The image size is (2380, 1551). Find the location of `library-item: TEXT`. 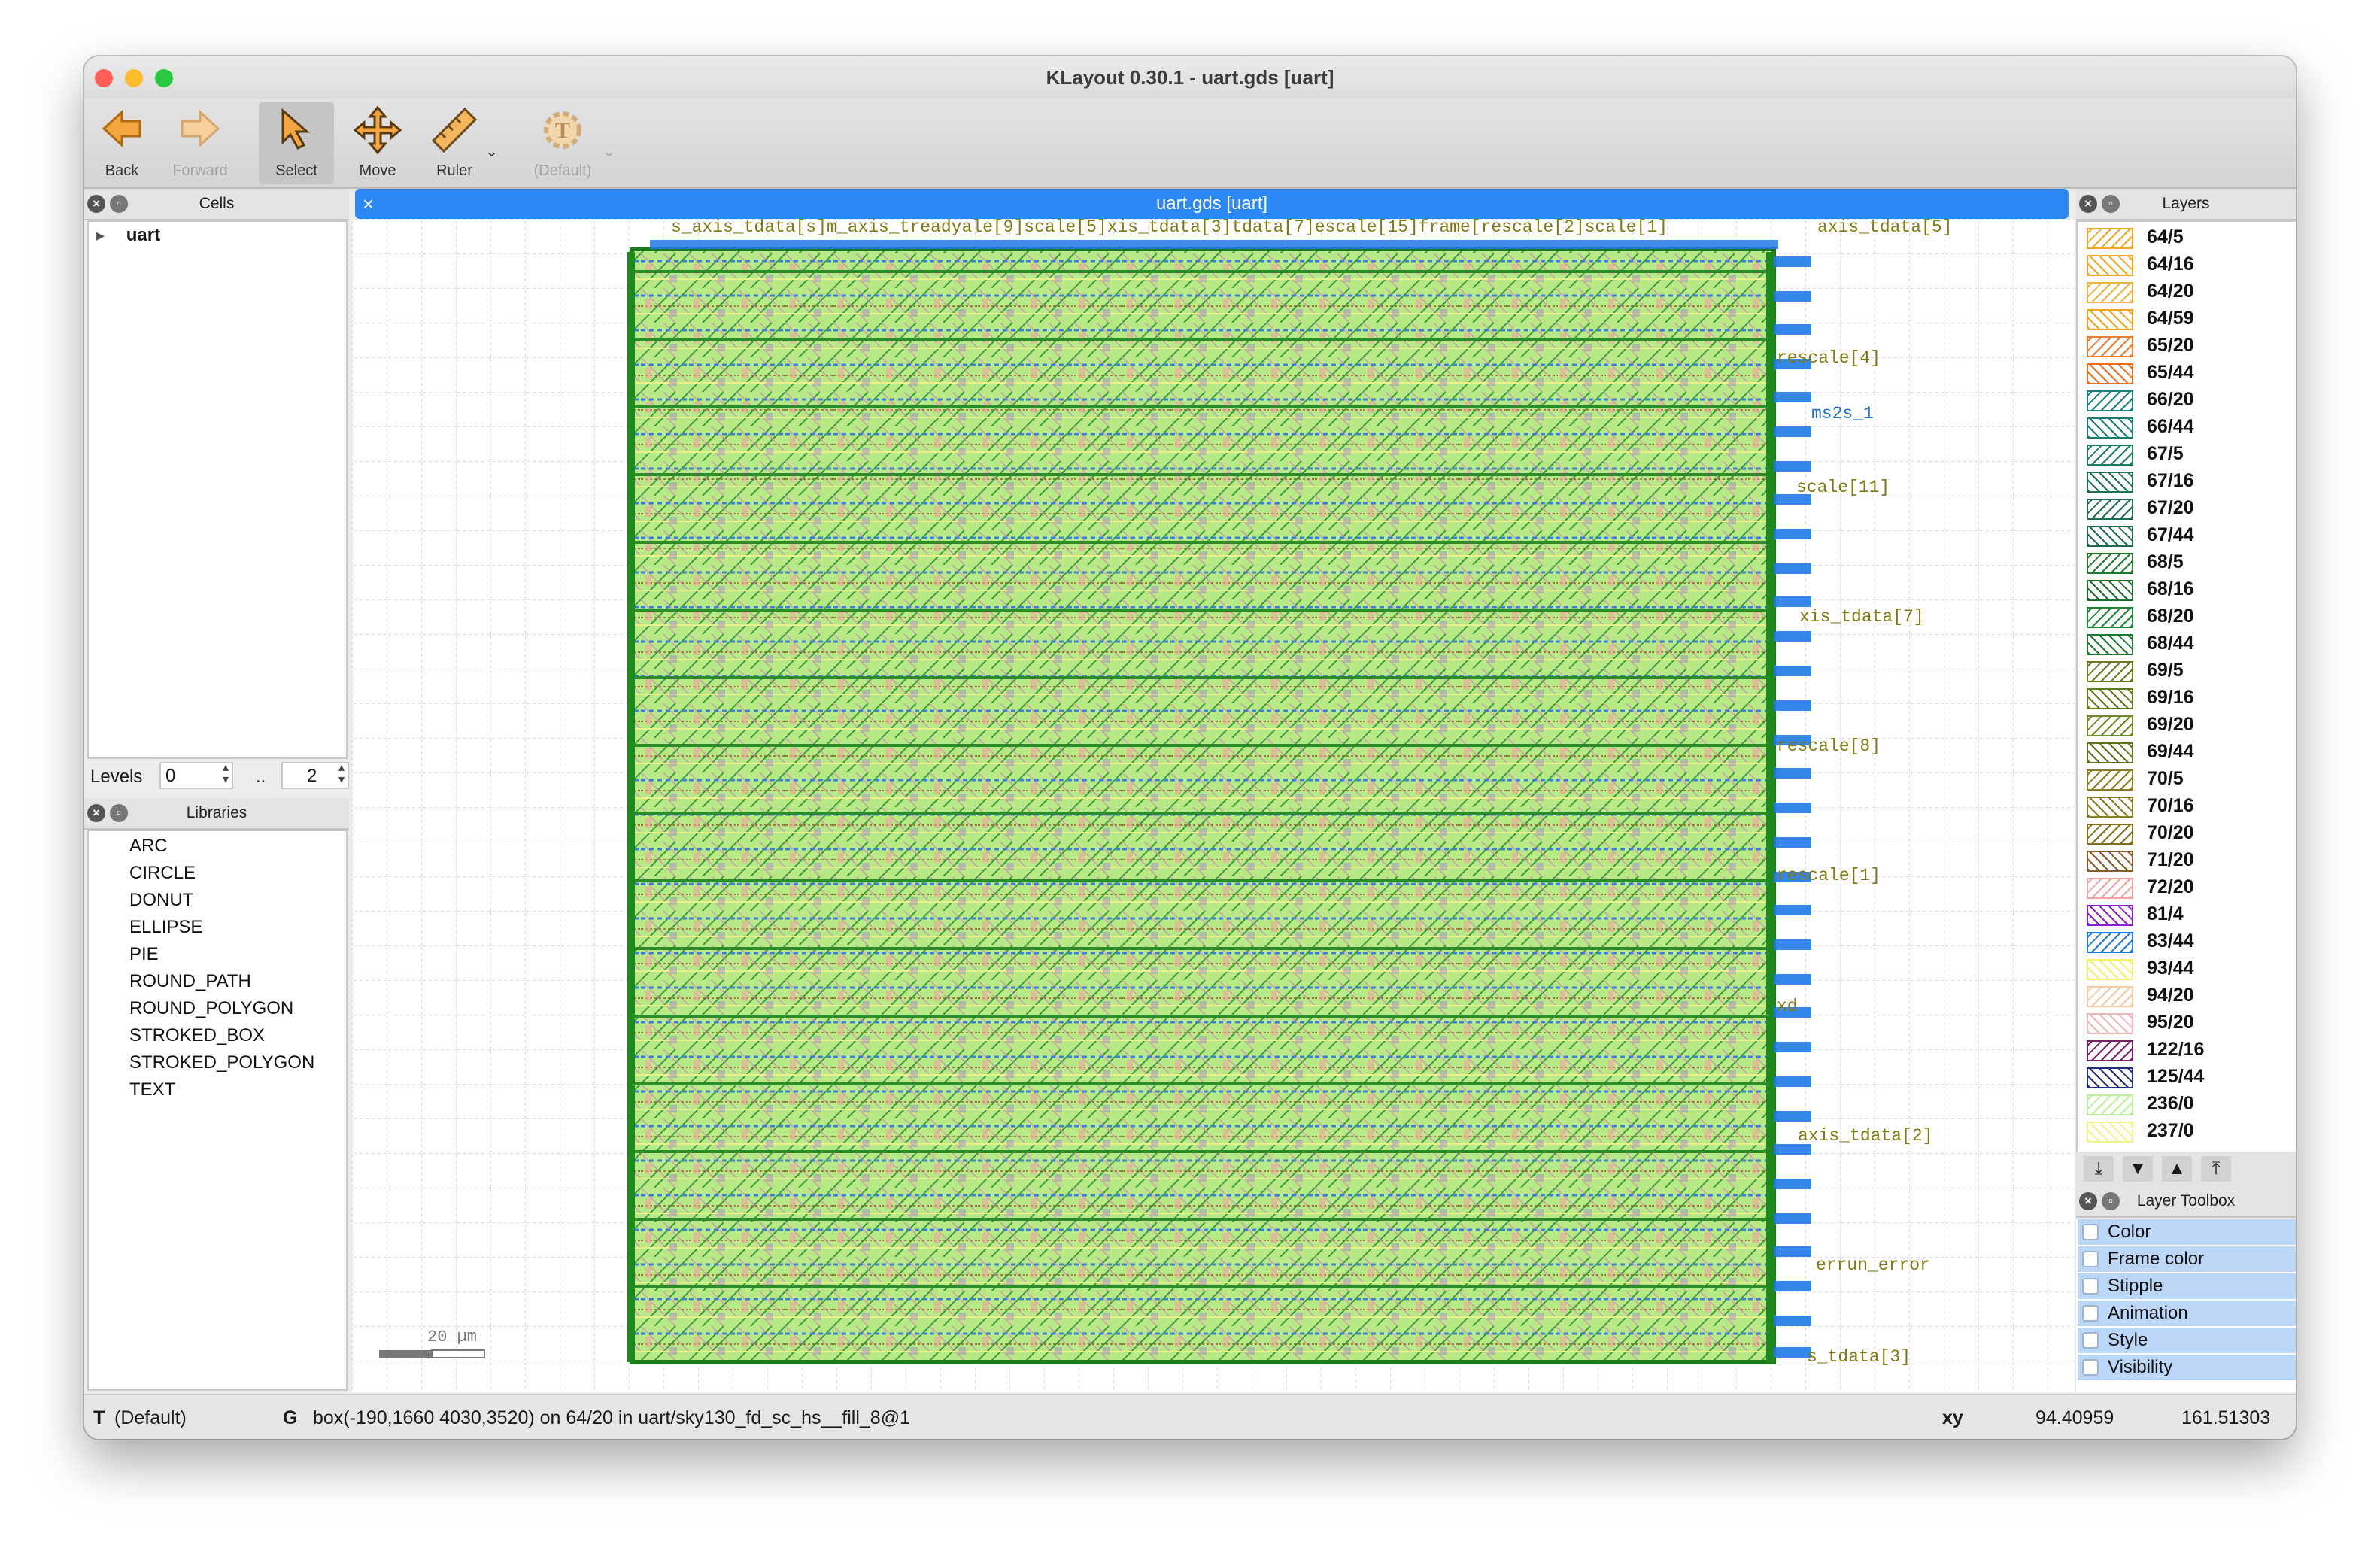

library-item: TEXT is located at coordinates (152, 1090).